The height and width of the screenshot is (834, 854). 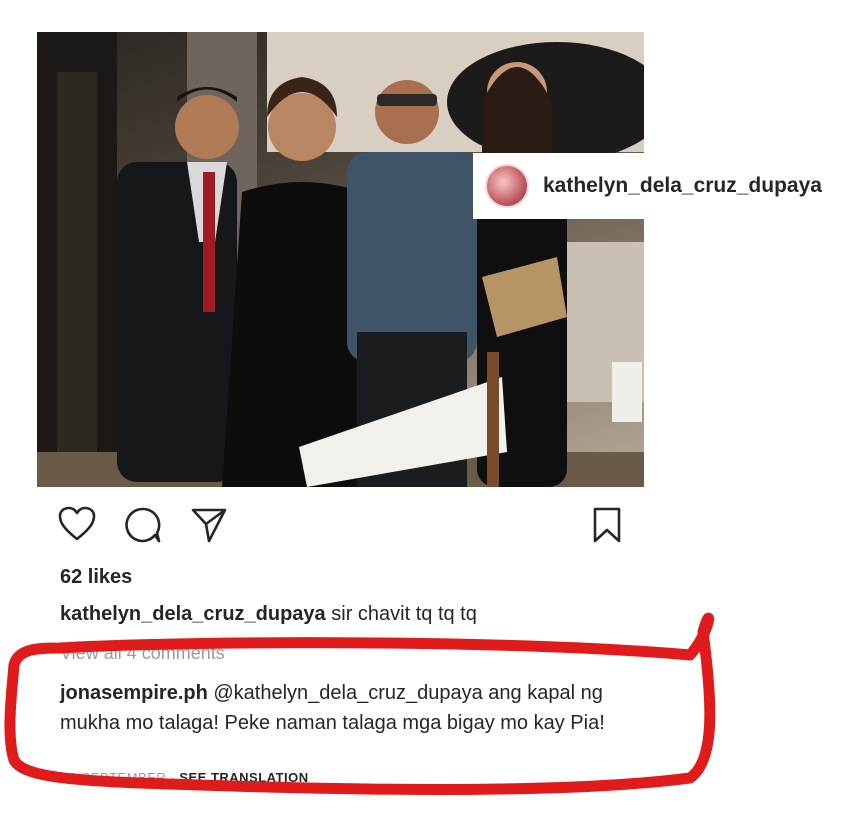 What do you see at coordinates (682, 185) in the screenshot?
I see `tagged-username: kathelyn_dela_cruz_dupaya` at bounding box center [682, 185].